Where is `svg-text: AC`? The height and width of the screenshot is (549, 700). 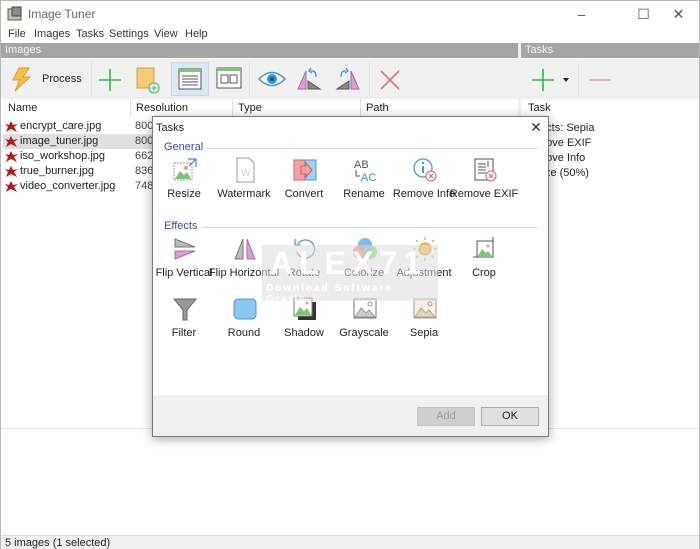 svg-text: AC is located at coordinates (368, 177).